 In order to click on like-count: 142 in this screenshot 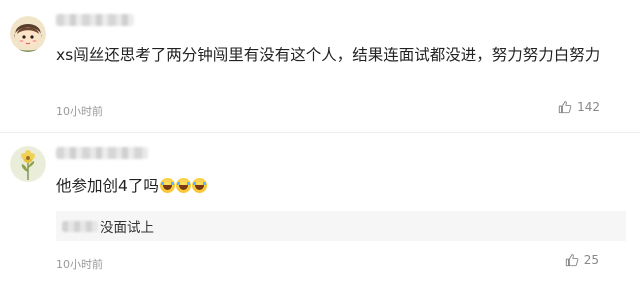, I will do `click(588, 107)`.